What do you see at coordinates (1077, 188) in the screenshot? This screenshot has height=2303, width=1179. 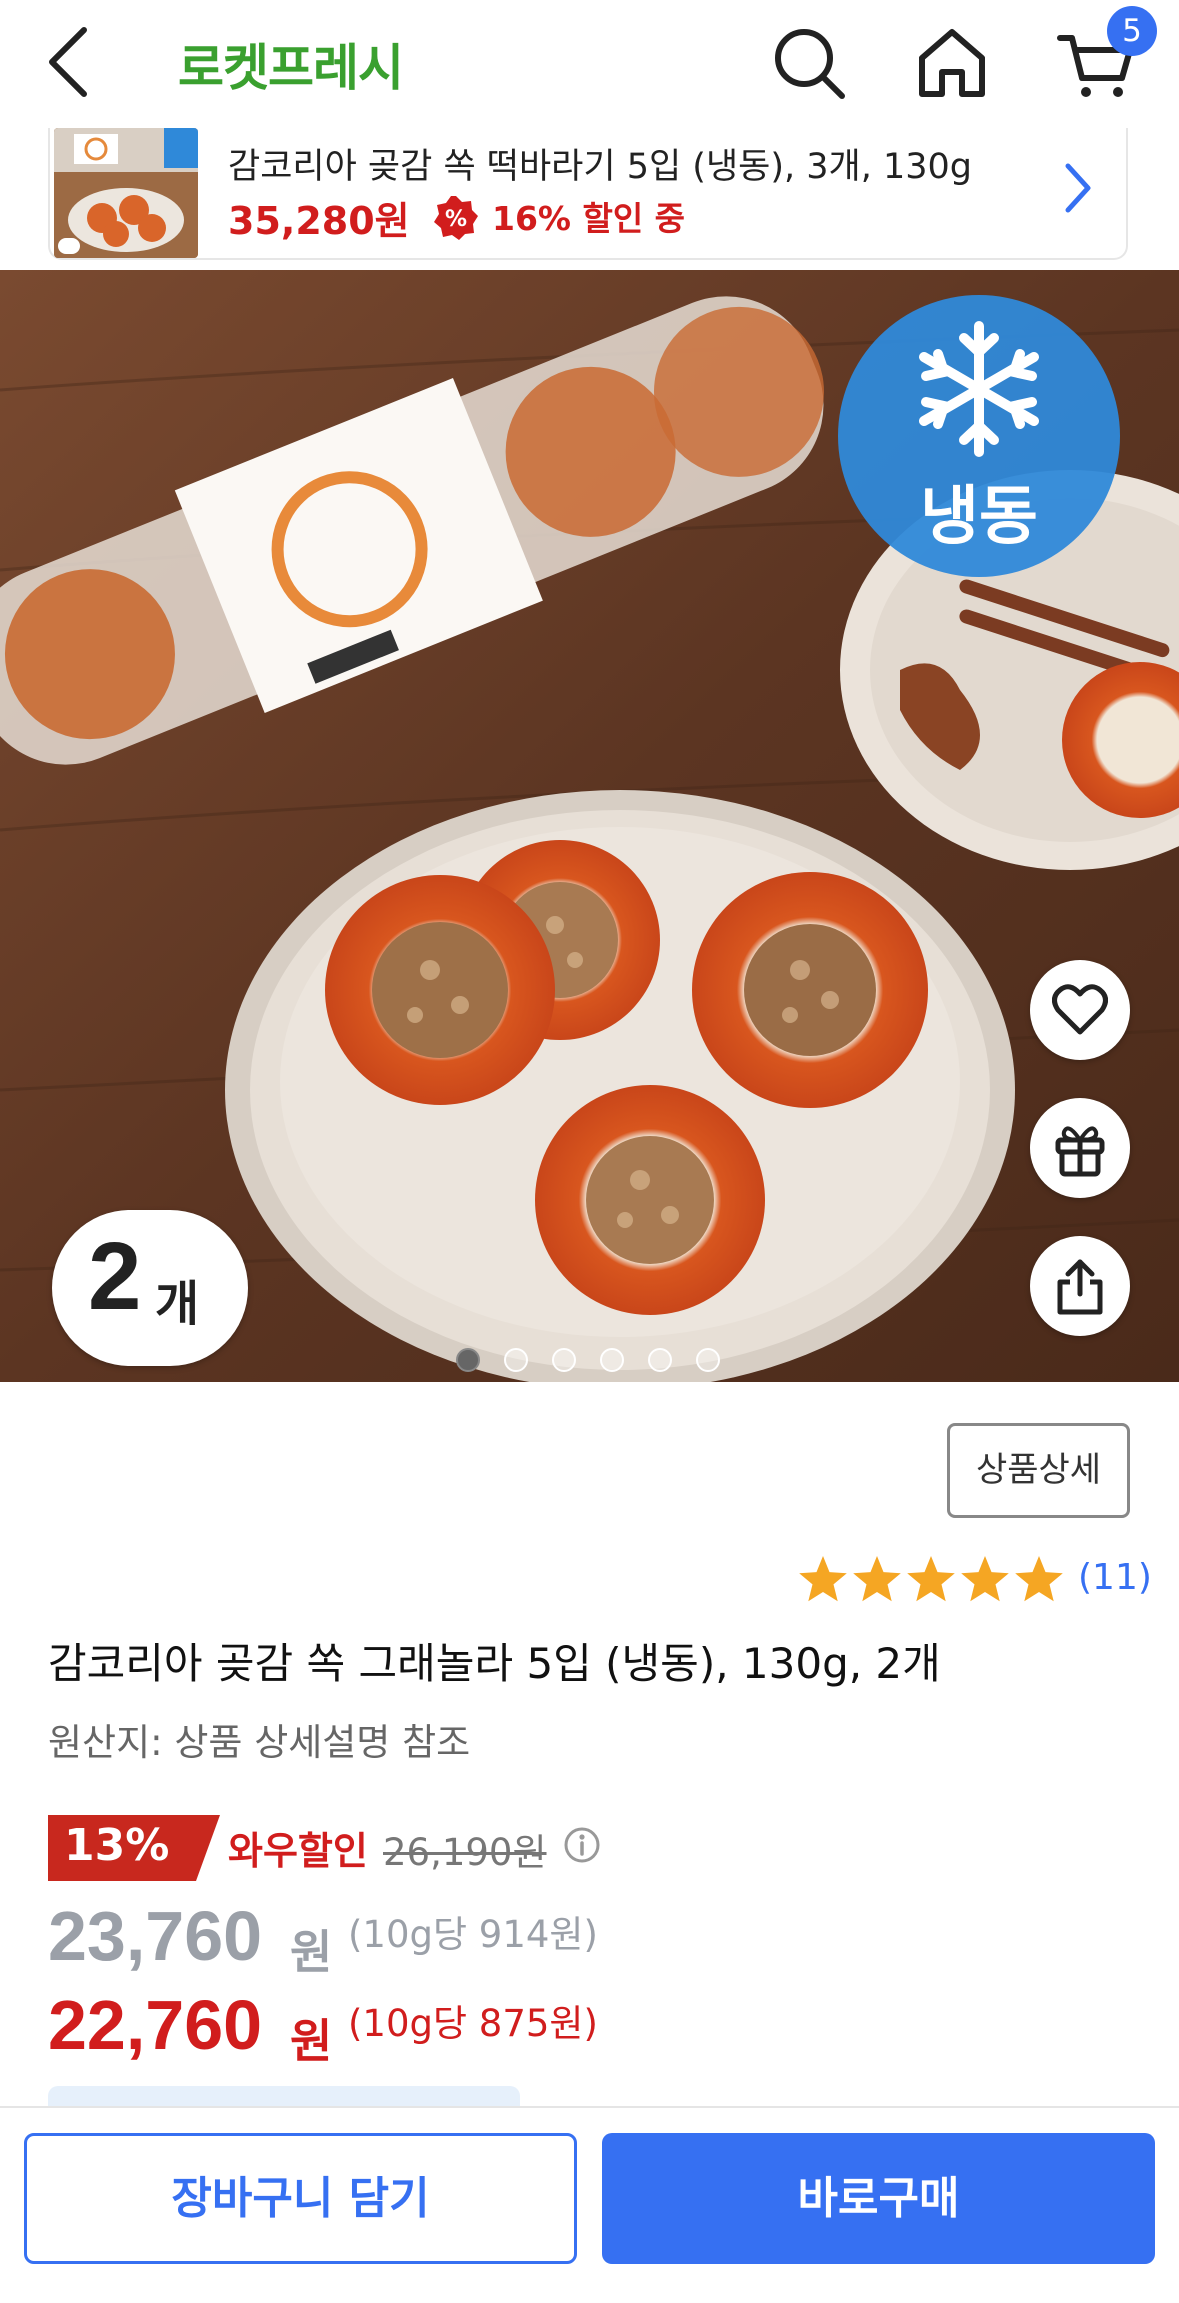 I see `chevron-right-icon` at bounding box center [1077, 188].